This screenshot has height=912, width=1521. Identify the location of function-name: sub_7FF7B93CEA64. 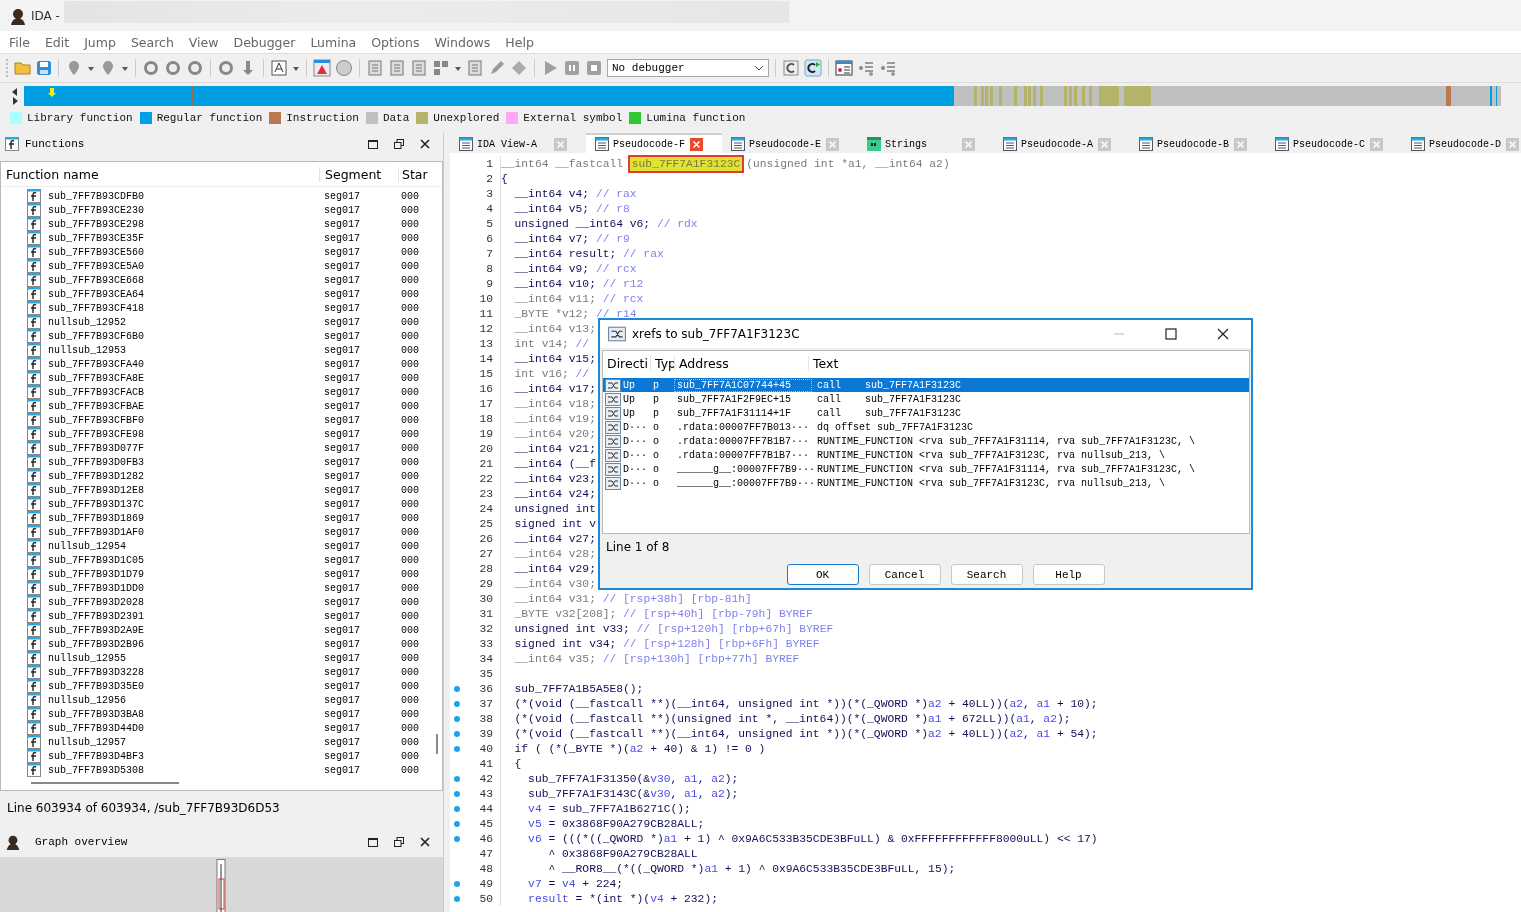
(96, 294).